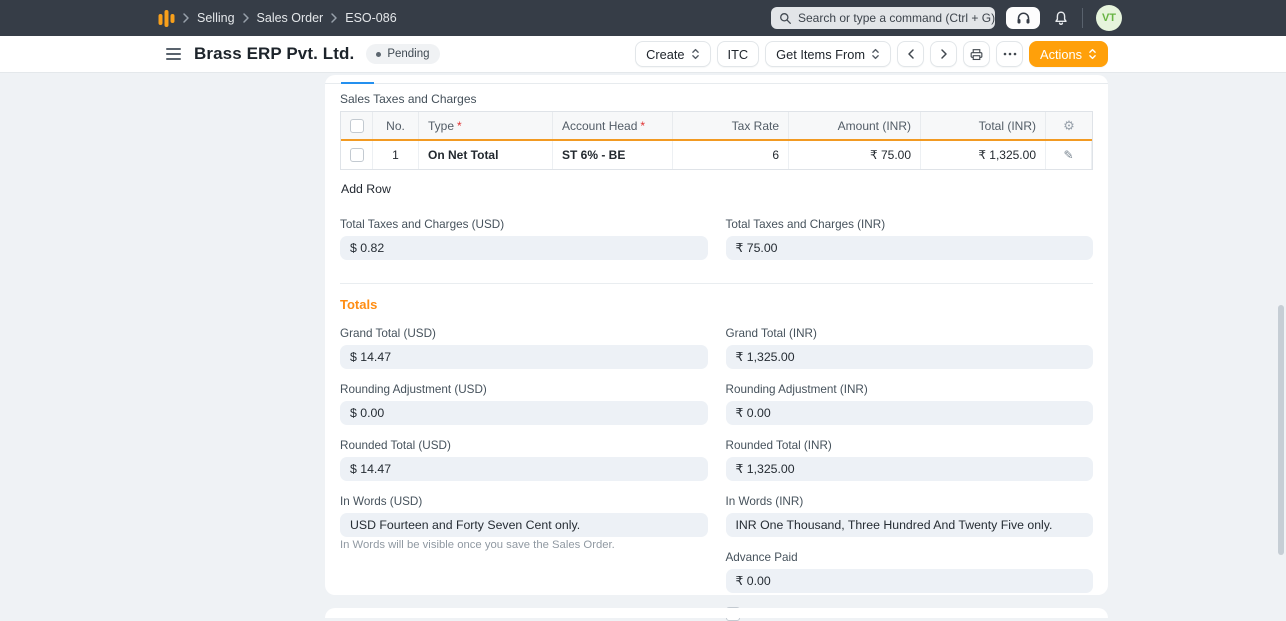  Describe the element at coordinates (731, 125) in the screenshot. I see `col-header-tax-rate: Tax Rate` at that location.